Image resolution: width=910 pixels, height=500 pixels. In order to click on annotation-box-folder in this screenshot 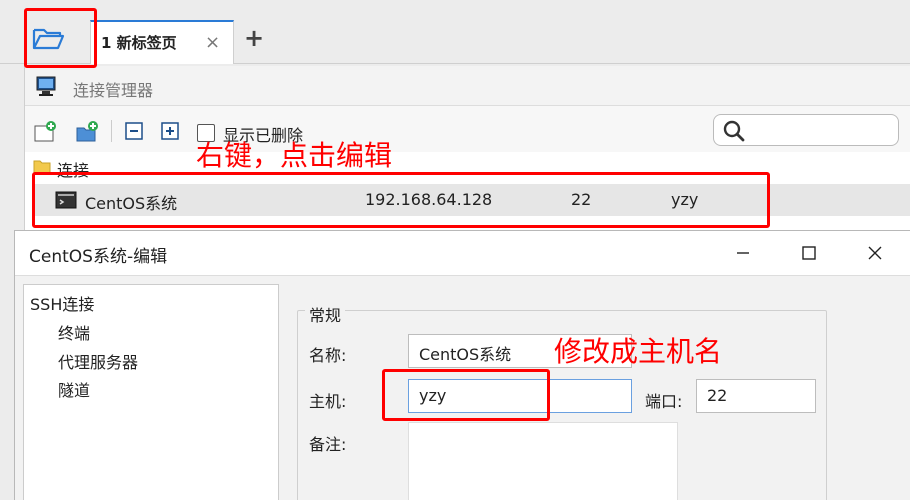, I will do `click(60, 38)`.